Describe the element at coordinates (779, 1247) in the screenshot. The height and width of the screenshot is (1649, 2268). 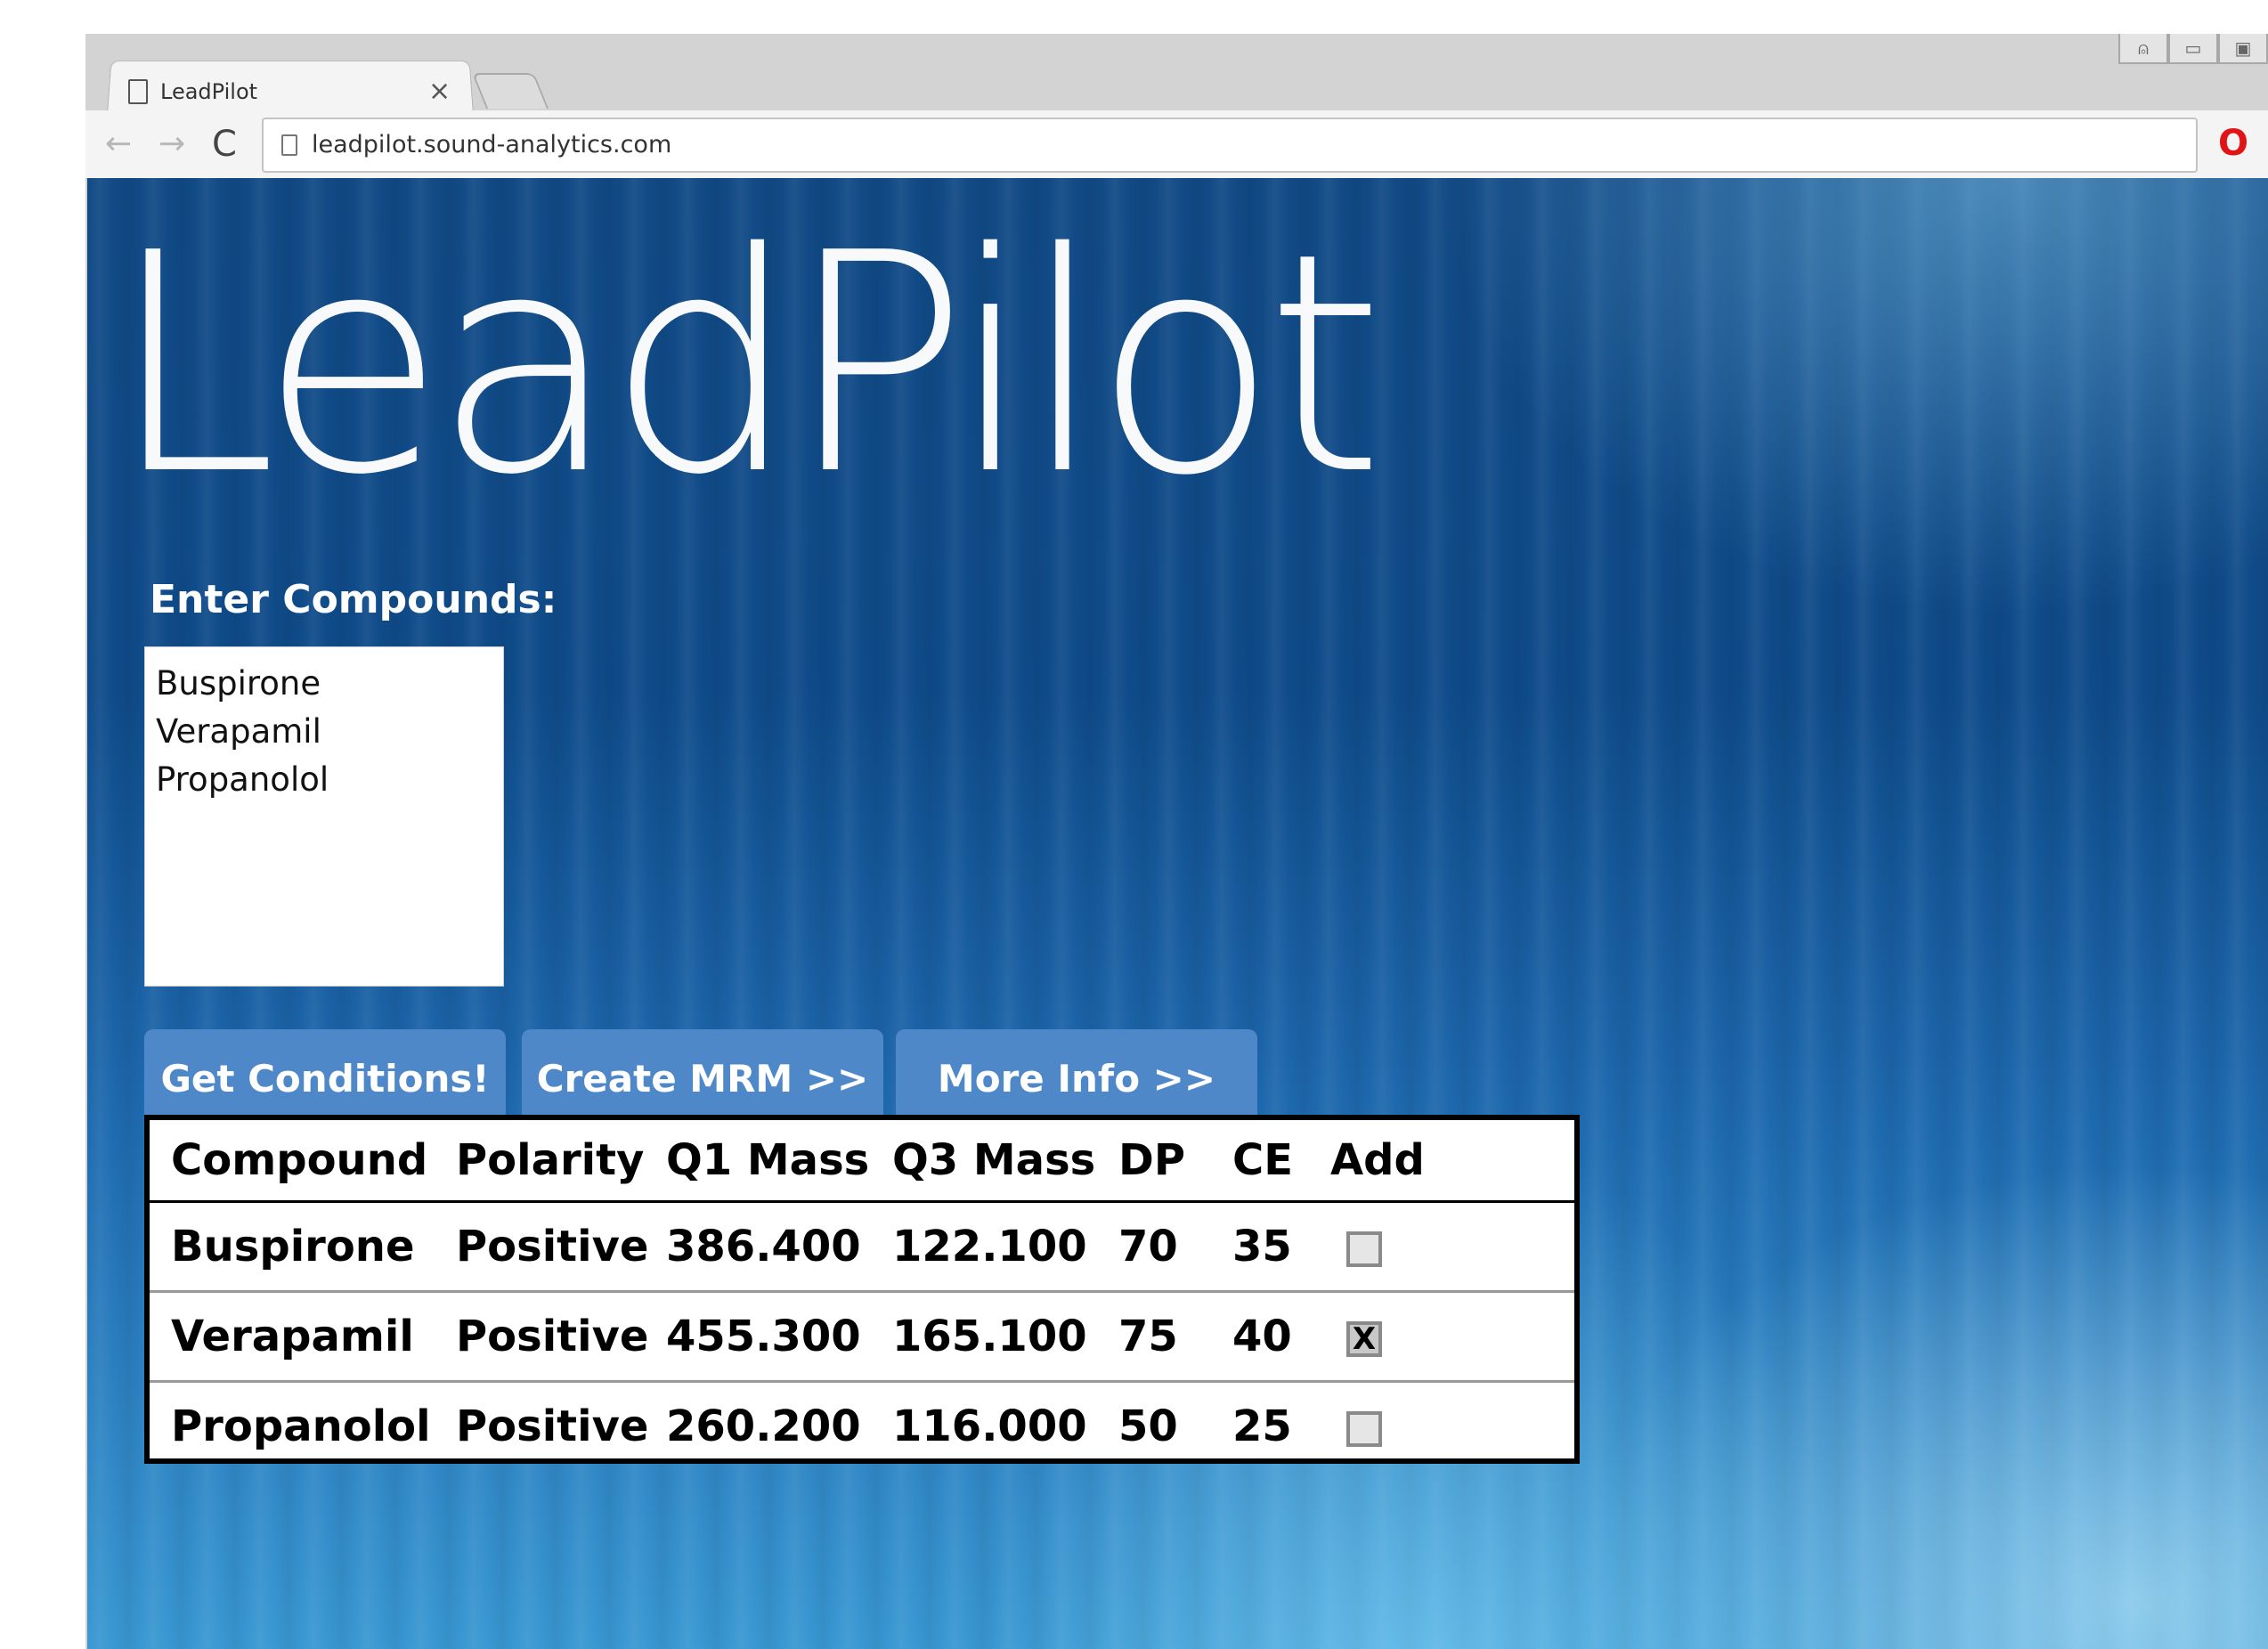
I see `cell-q1-mass: 386.400` at that location.